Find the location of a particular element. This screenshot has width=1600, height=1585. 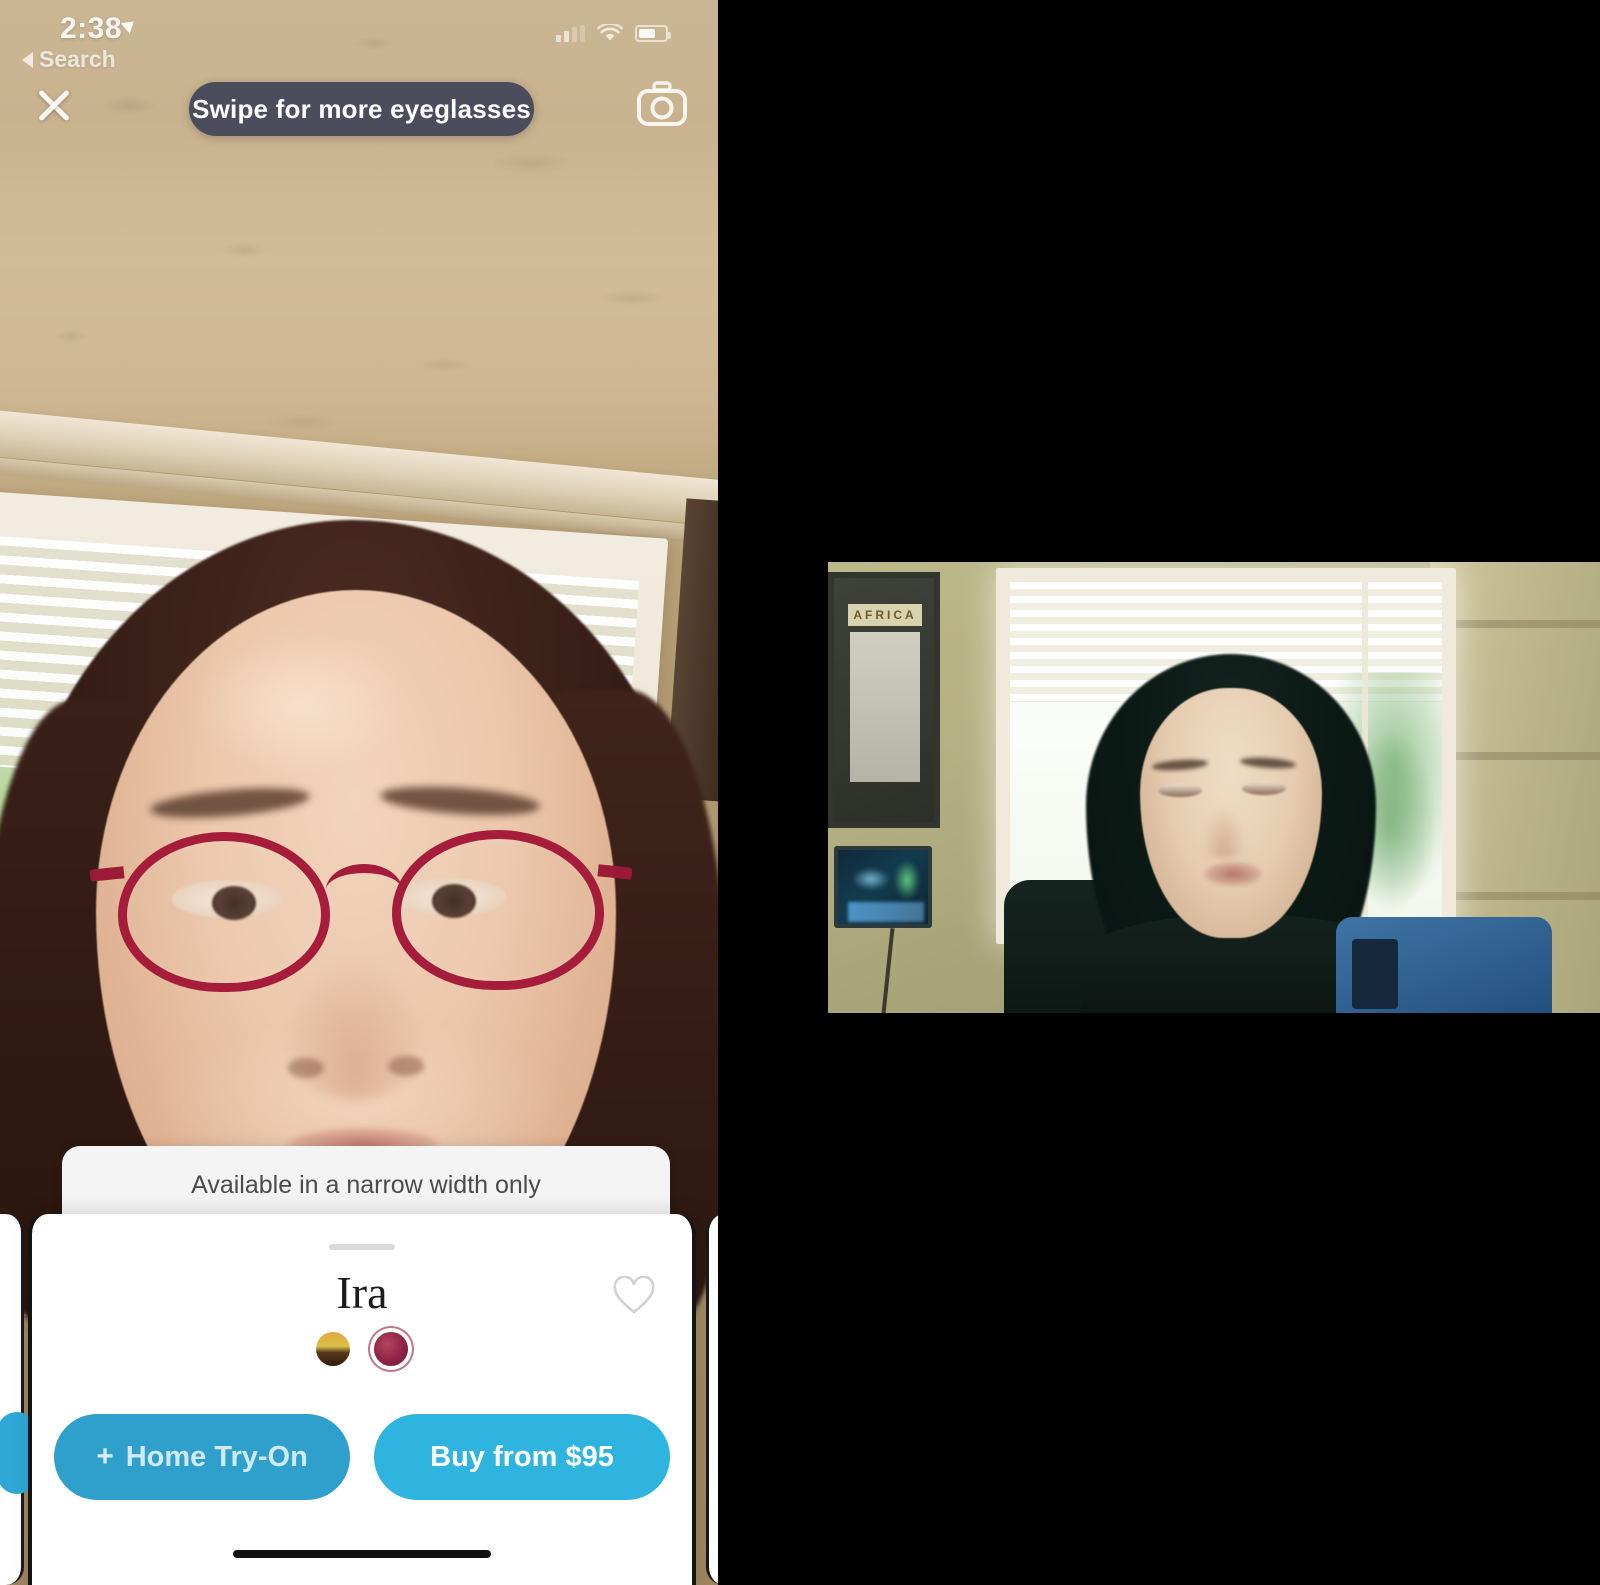

glasses-lens-left is located at coordinates (224, 912).